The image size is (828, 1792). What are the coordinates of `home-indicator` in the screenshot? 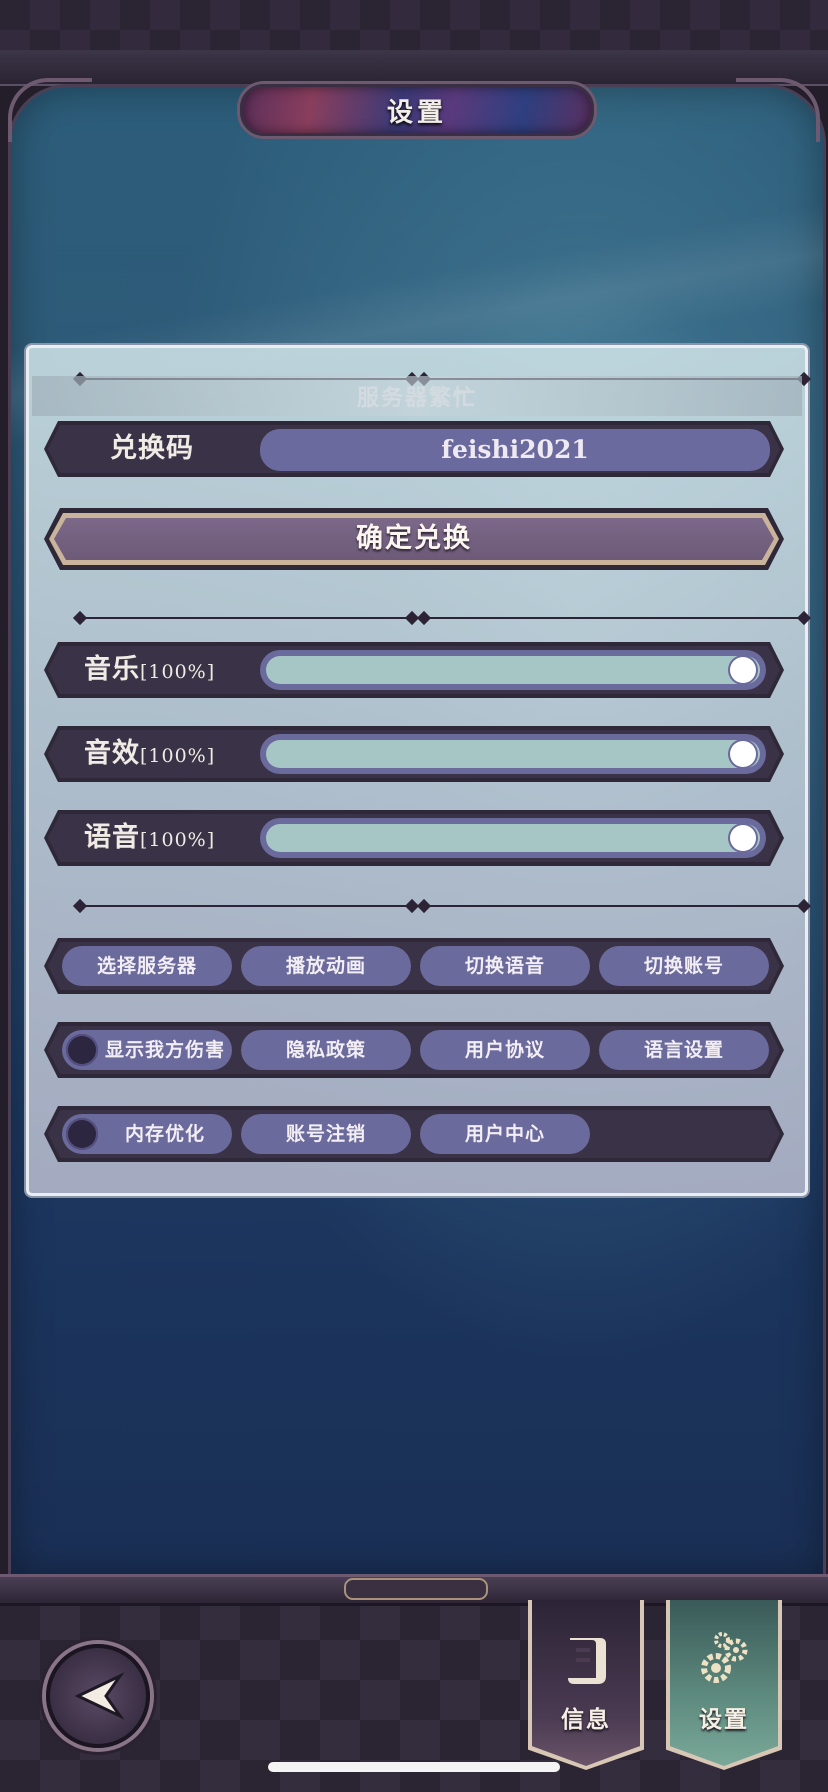 It's located at (414, 1767).